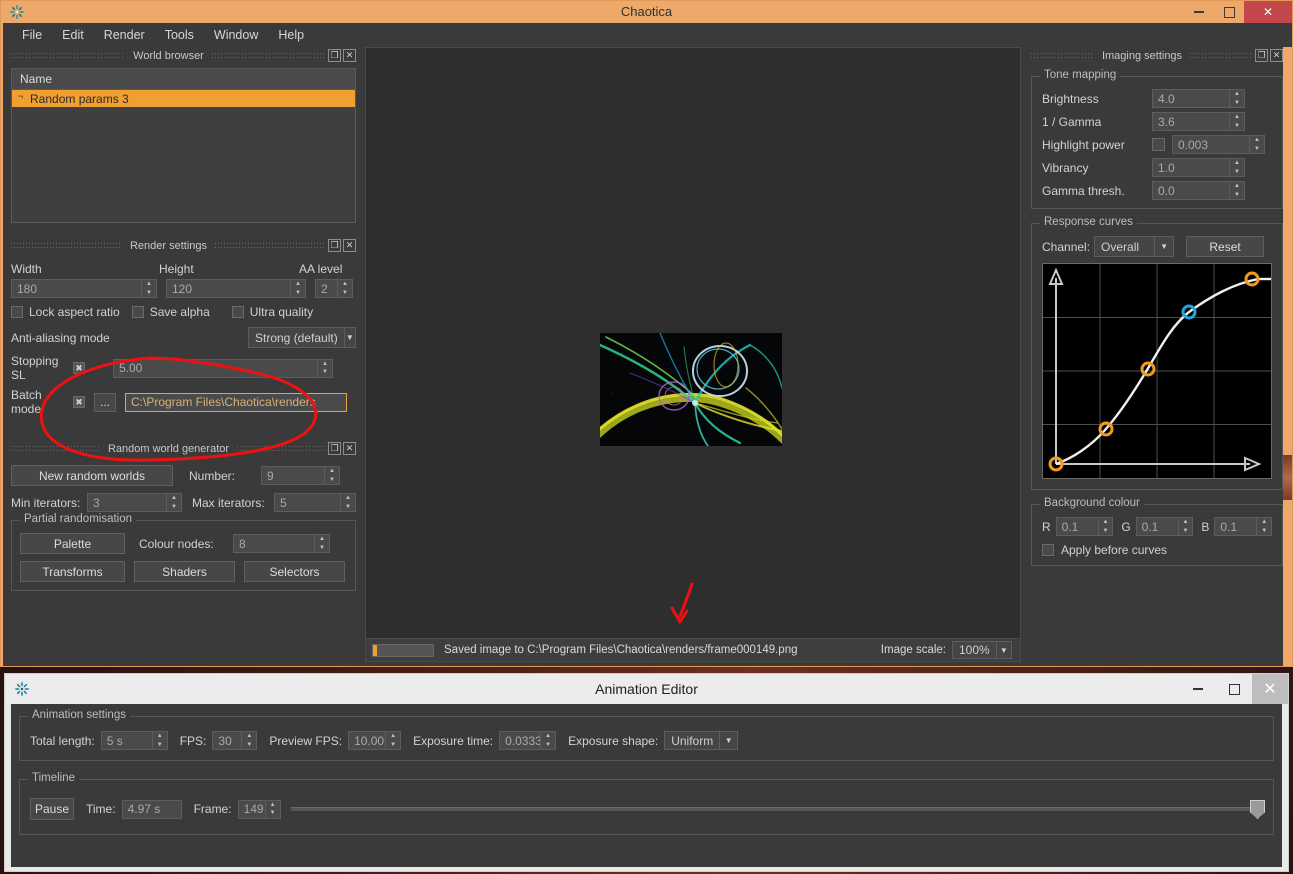 This screenshot has width=1293, height=874. Describe the element at coordinates (184, 448) in the screenshot. I see `random-world-generator-panel-header: Random world generator ❐ ✕` at that location.